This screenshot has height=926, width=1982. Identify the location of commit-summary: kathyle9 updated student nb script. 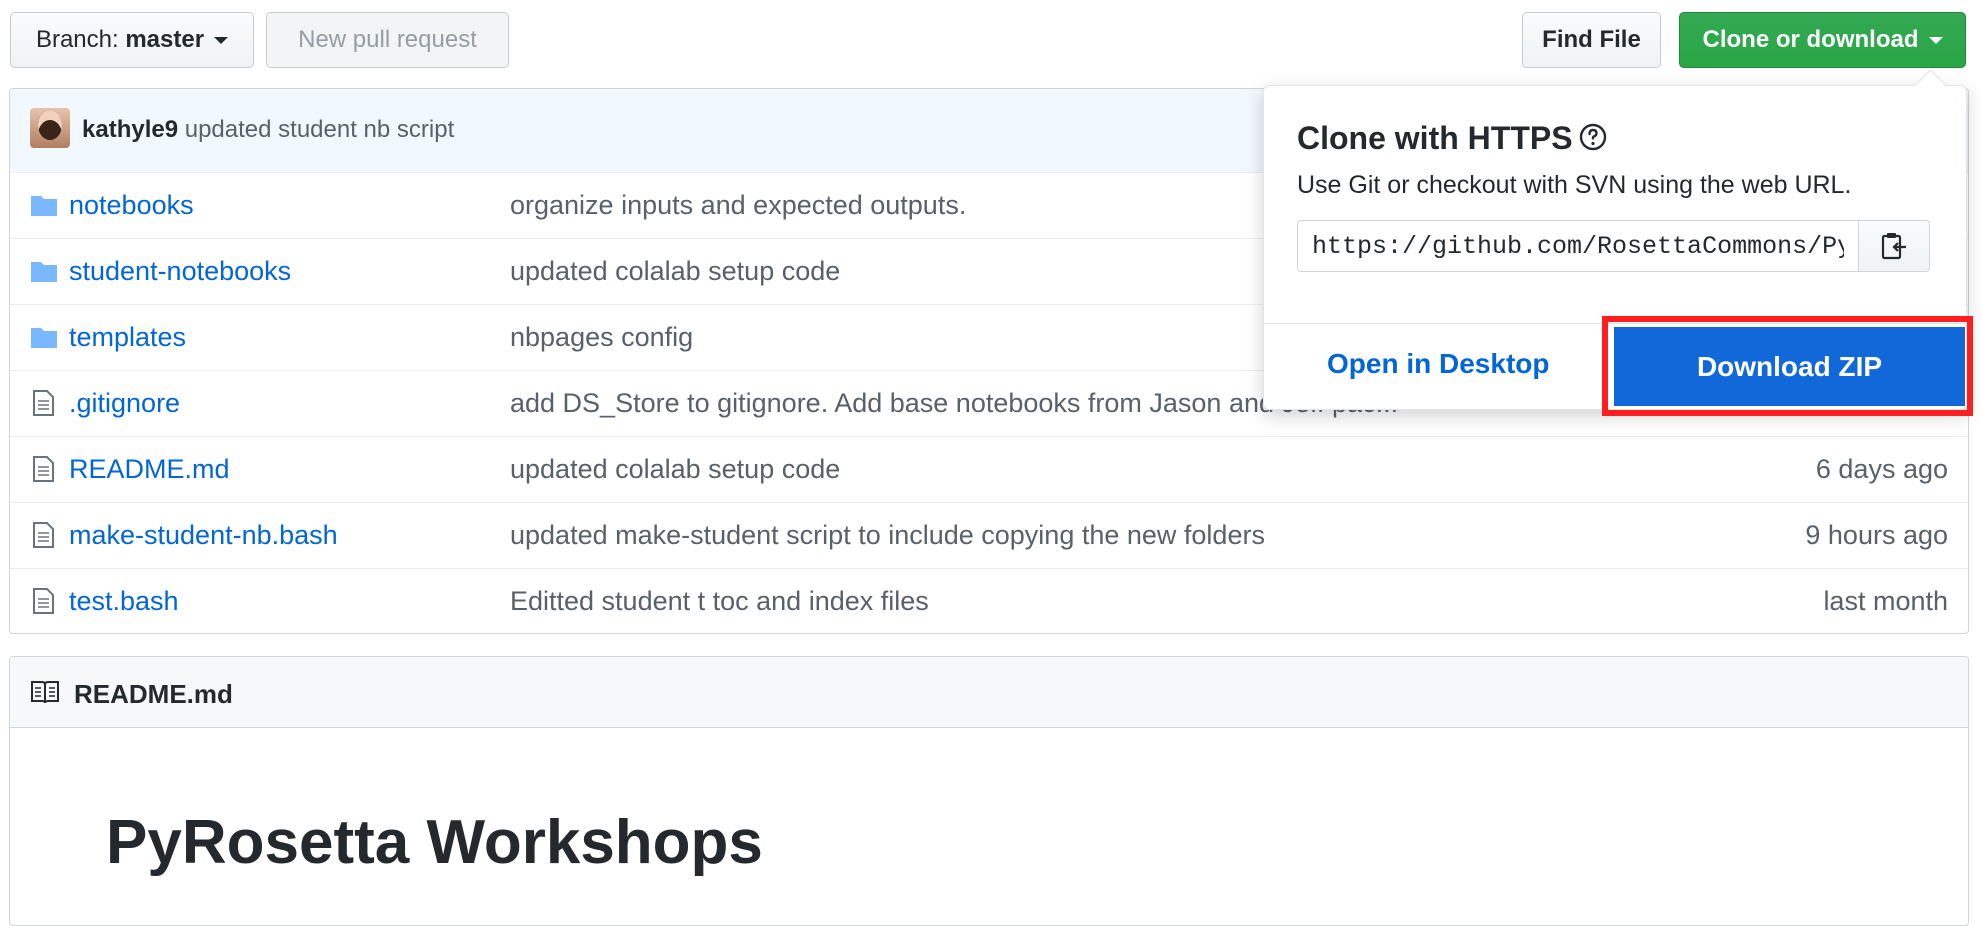
(268, 130).